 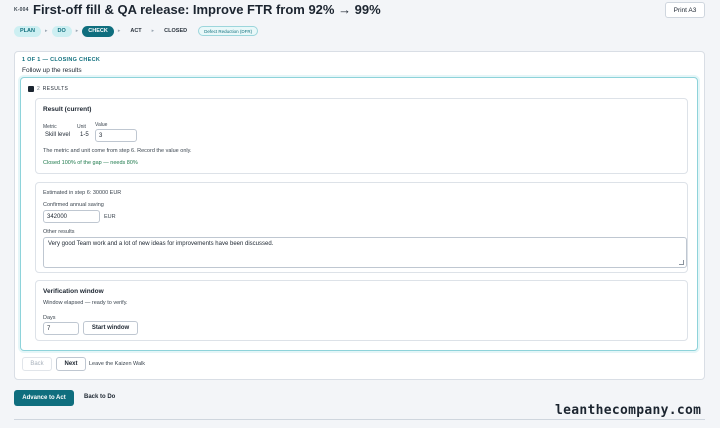 What do you see at coordinates (84, 135) in the screenshot?
I see `unit-value: 1-5` at bounding box center [84, 135].